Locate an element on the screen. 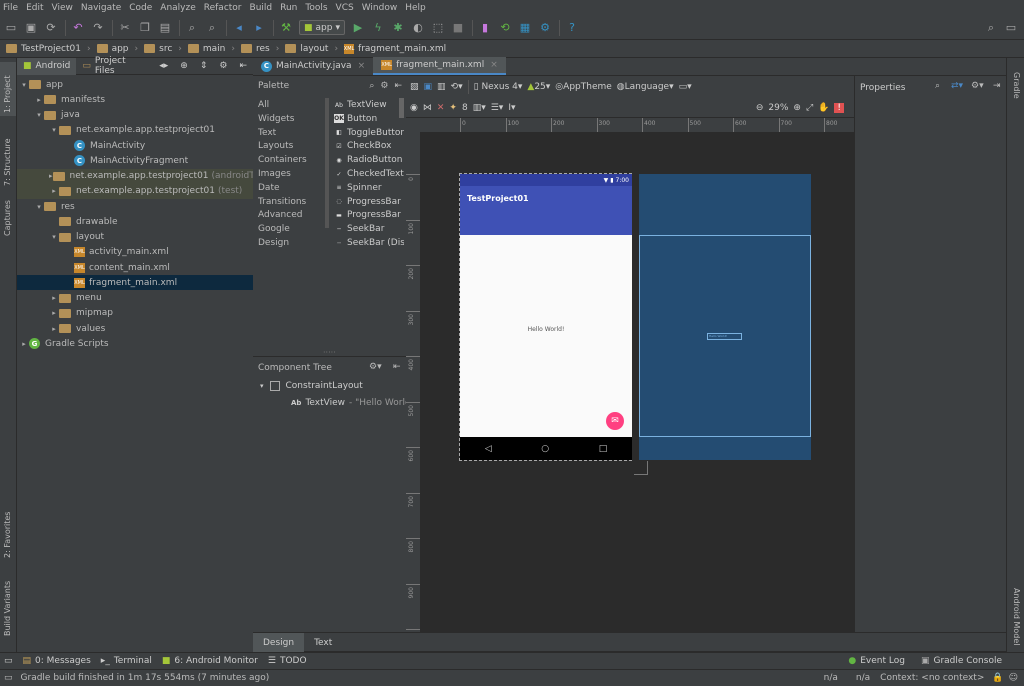  tool-window-gradle-console: ▣ Gradle Console is located at coordinates (961, 661).